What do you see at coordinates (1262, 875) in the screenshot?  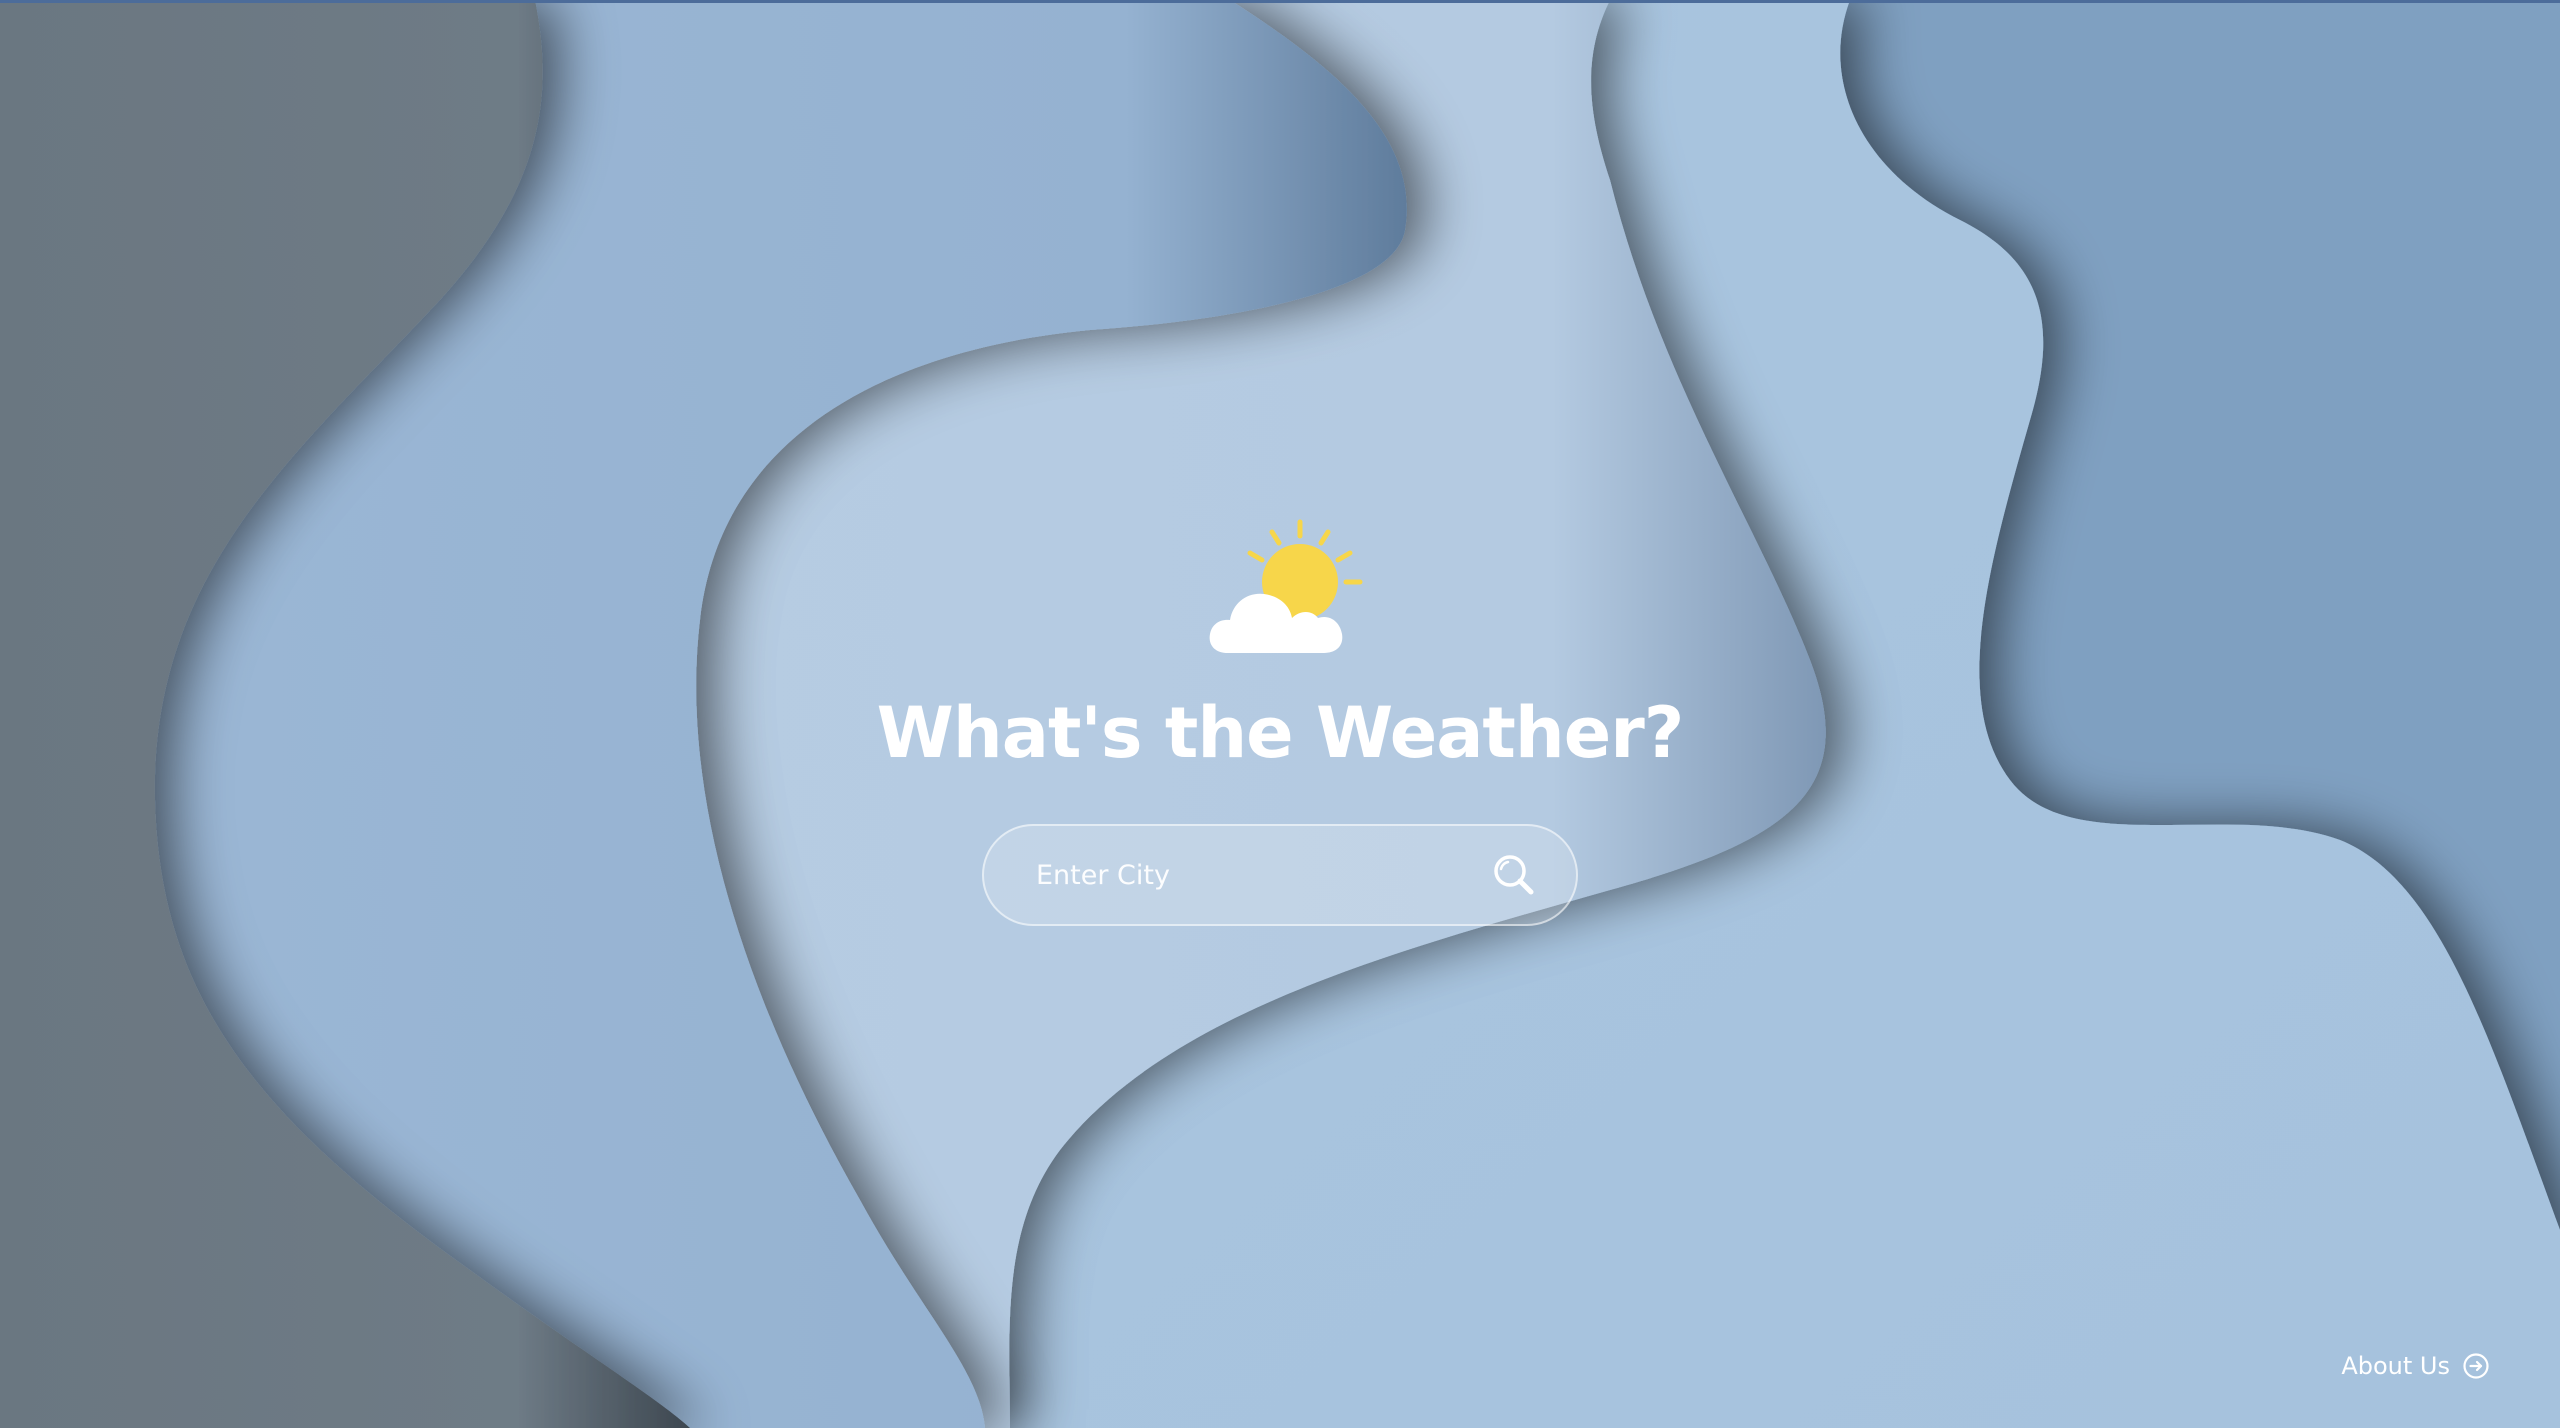 I see `city-search-input` at bounding box center [1262, 875].